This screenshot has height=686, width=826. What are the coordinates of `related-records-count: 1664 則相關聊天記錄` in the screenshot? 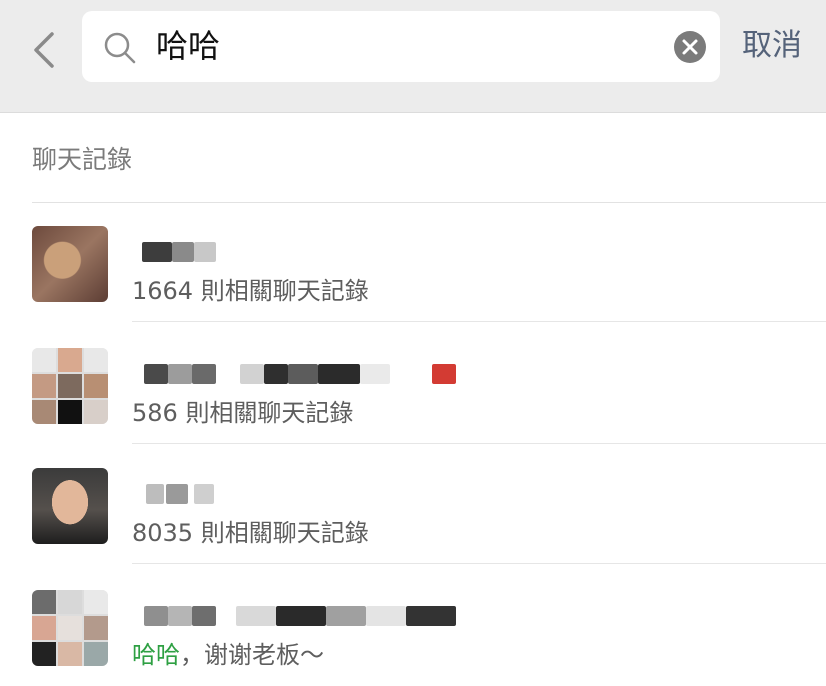 It's located at (250, 291).